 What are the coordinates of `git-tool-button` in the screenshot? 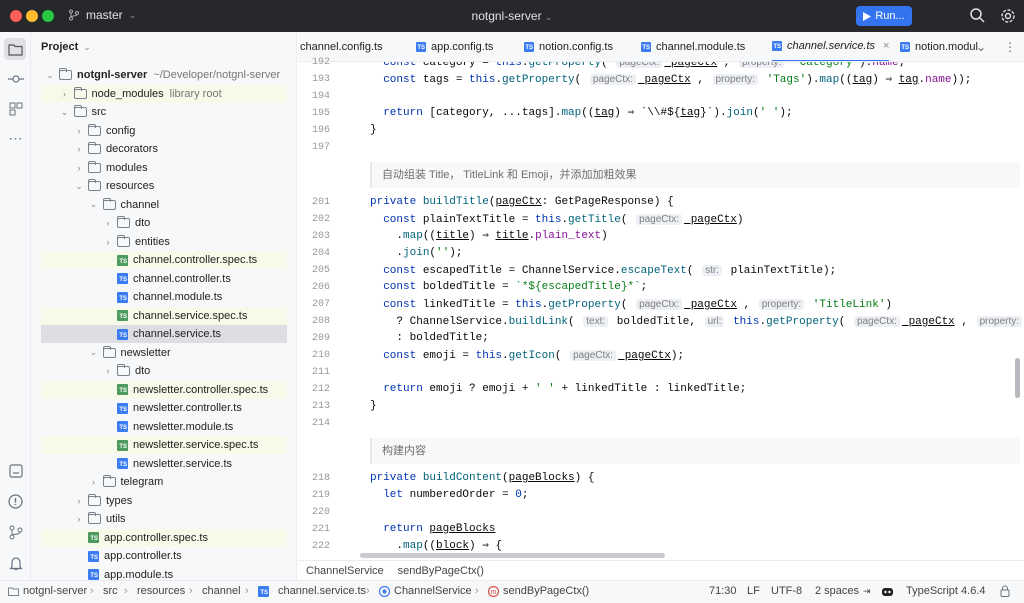 It's located at (15, 532).